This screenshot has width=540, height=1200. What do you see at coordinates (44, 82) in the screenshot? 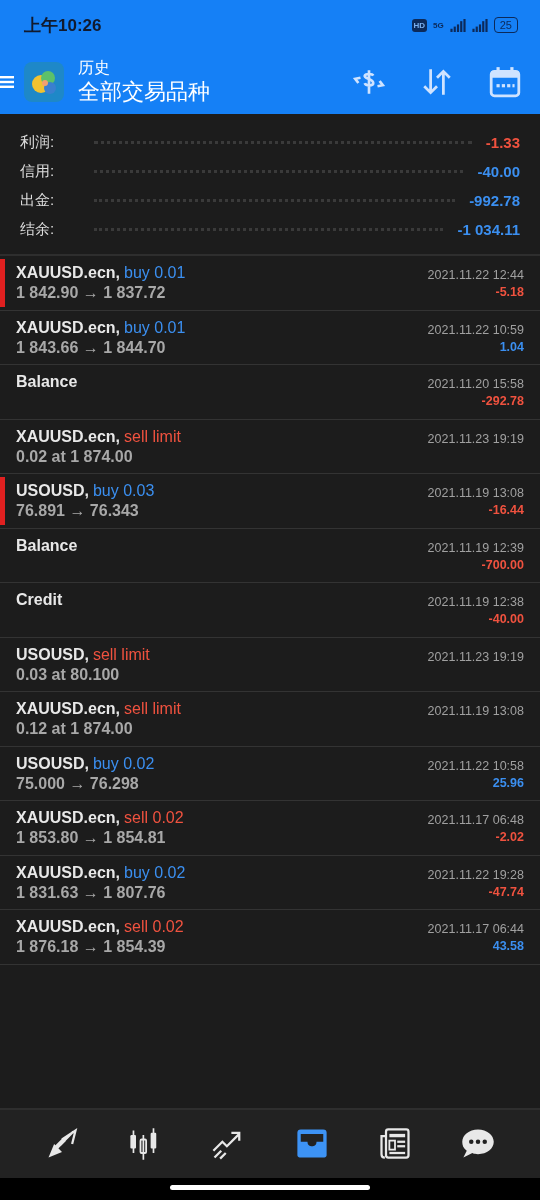
I see `app-logo-icon` at bounding box center [44, 82].